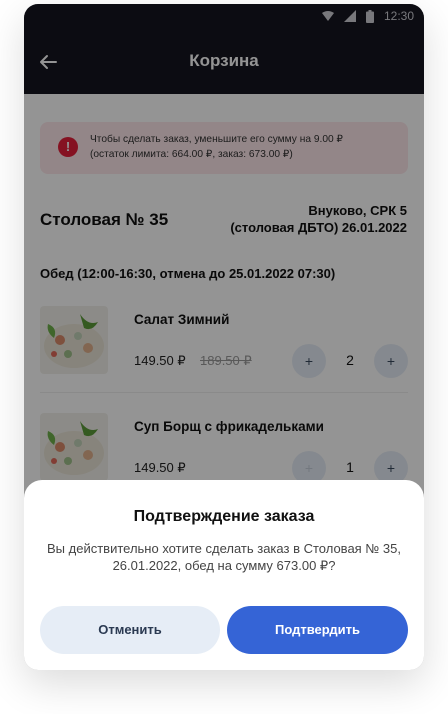  I want to click on cancel-button: Отменить, so click(130, 630).